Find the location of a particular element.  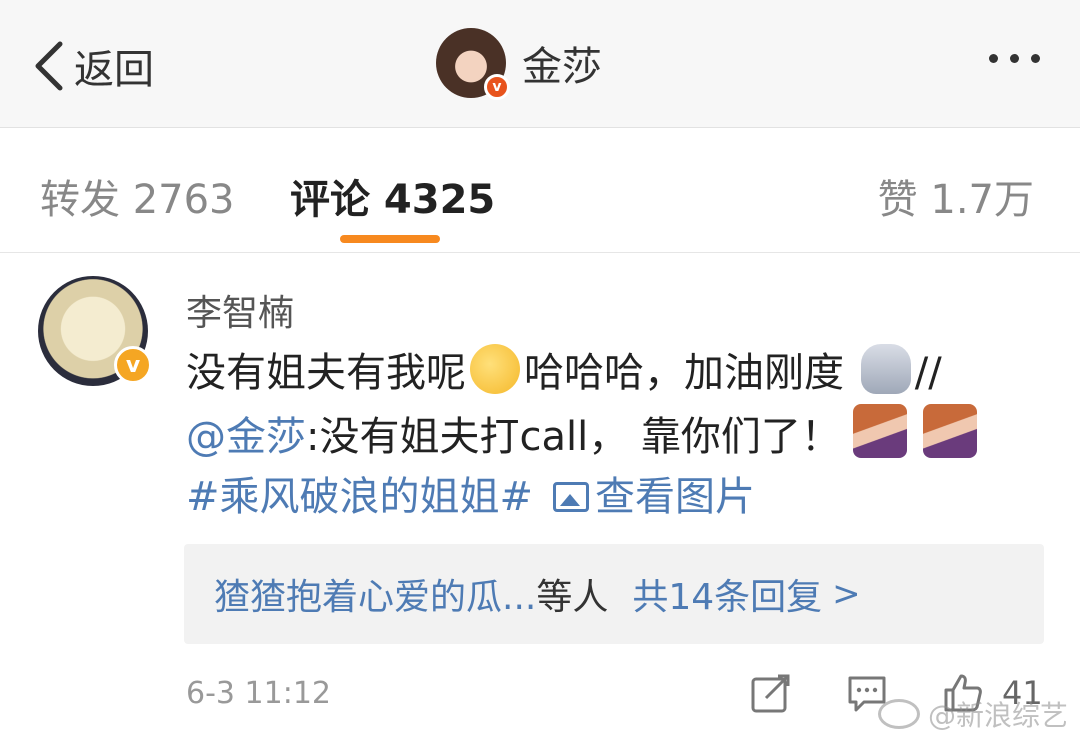

comment-text: :没有姐夫打call， 靠你们了！ is located at coordinates (573, 437).